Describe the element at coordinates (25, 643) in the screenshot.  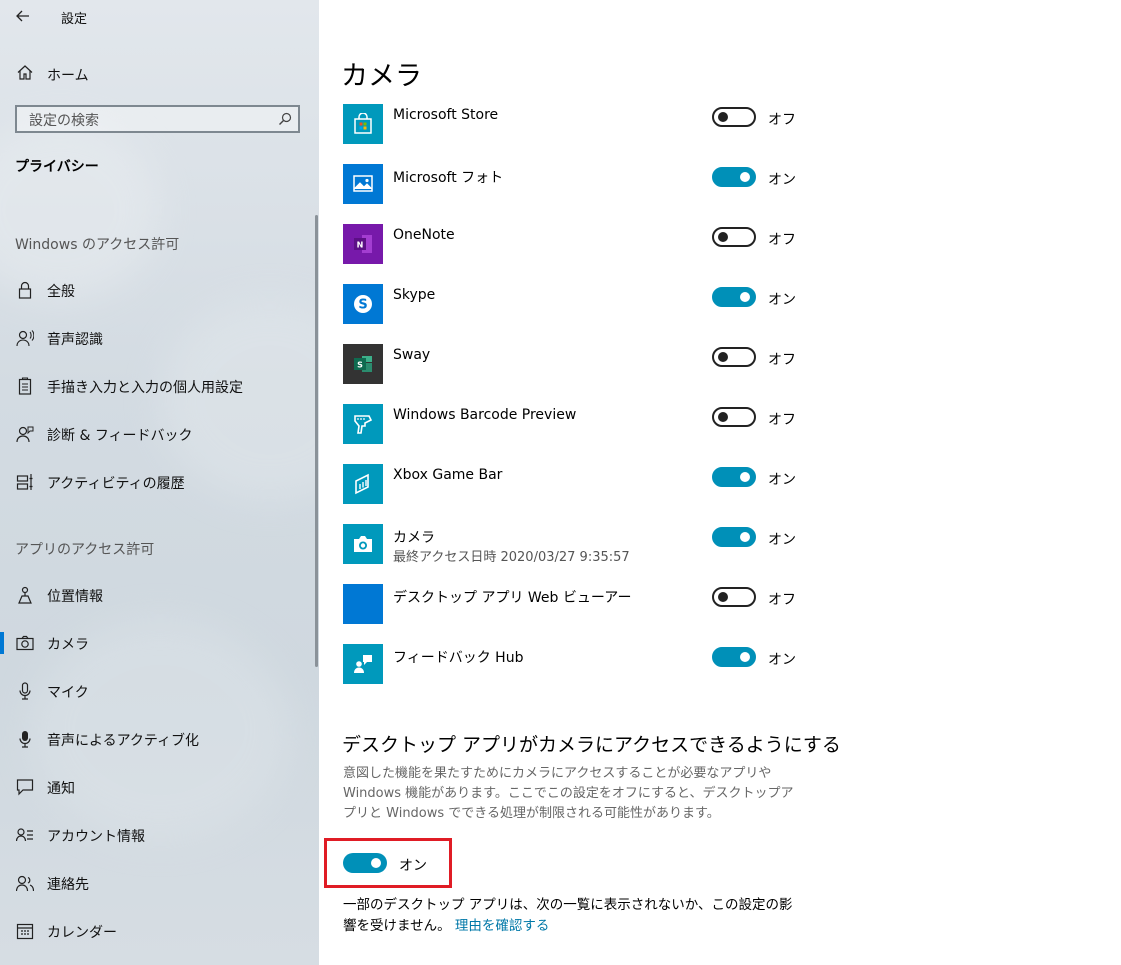
I see `camera-icon` at that location.